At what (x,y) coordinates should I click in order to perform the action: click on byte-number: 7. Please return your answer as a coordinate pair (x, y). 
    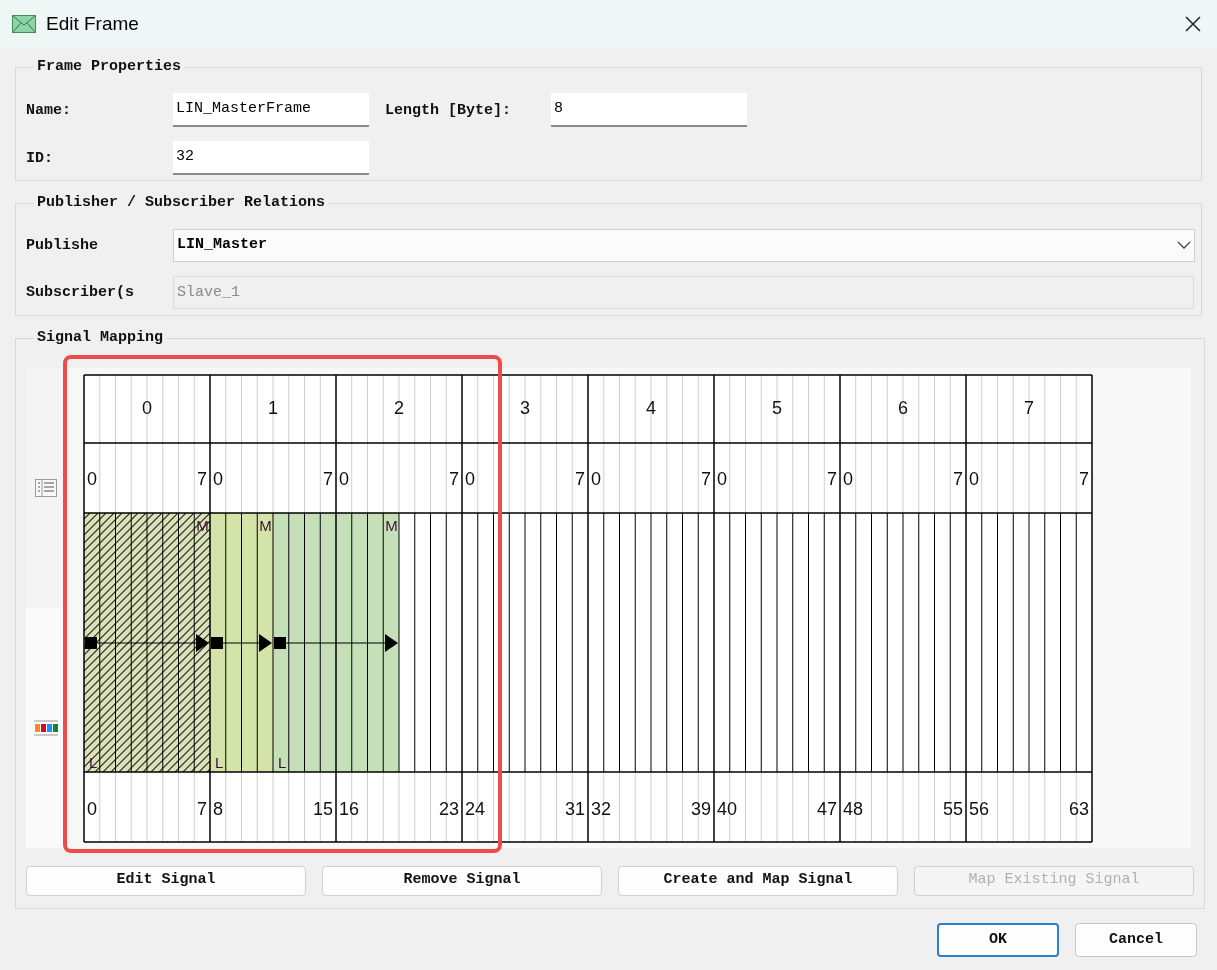
    Looking at the image, I should click on (1029, 407).